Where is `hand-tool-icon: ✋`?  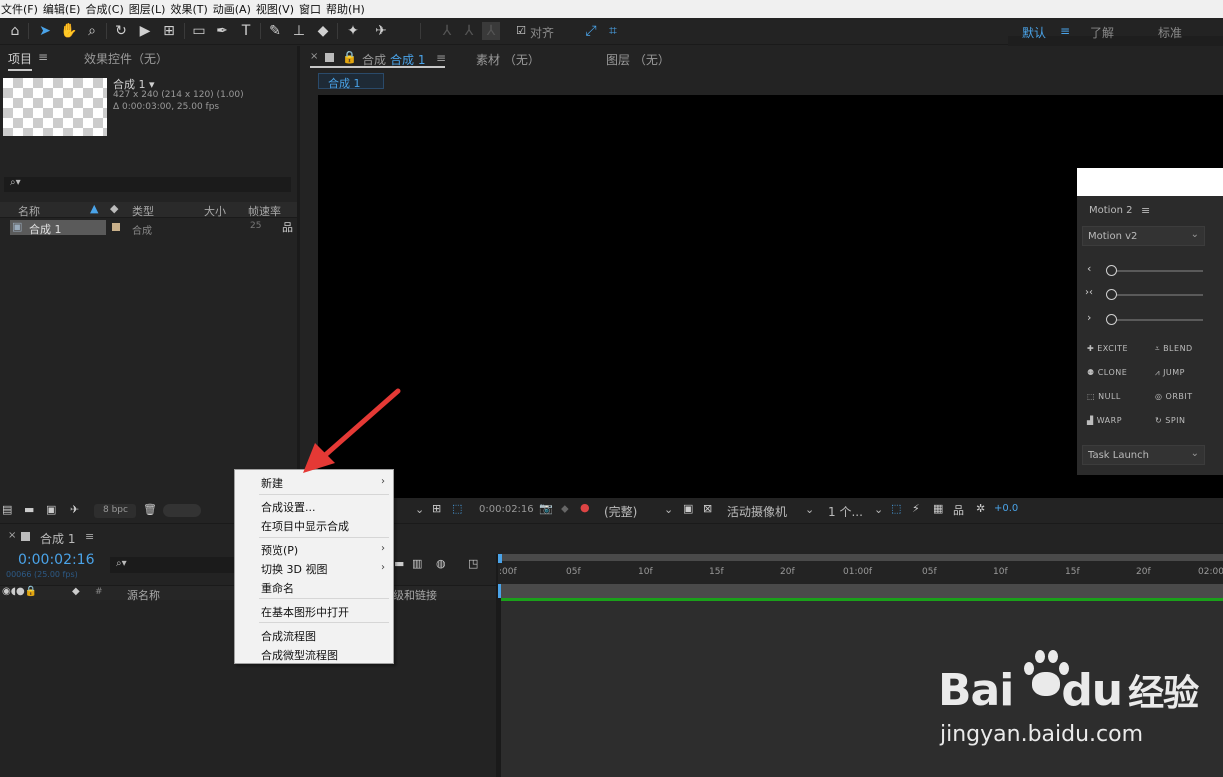 hand-tool-icon: ✋ is located at coordinates (69, 31).